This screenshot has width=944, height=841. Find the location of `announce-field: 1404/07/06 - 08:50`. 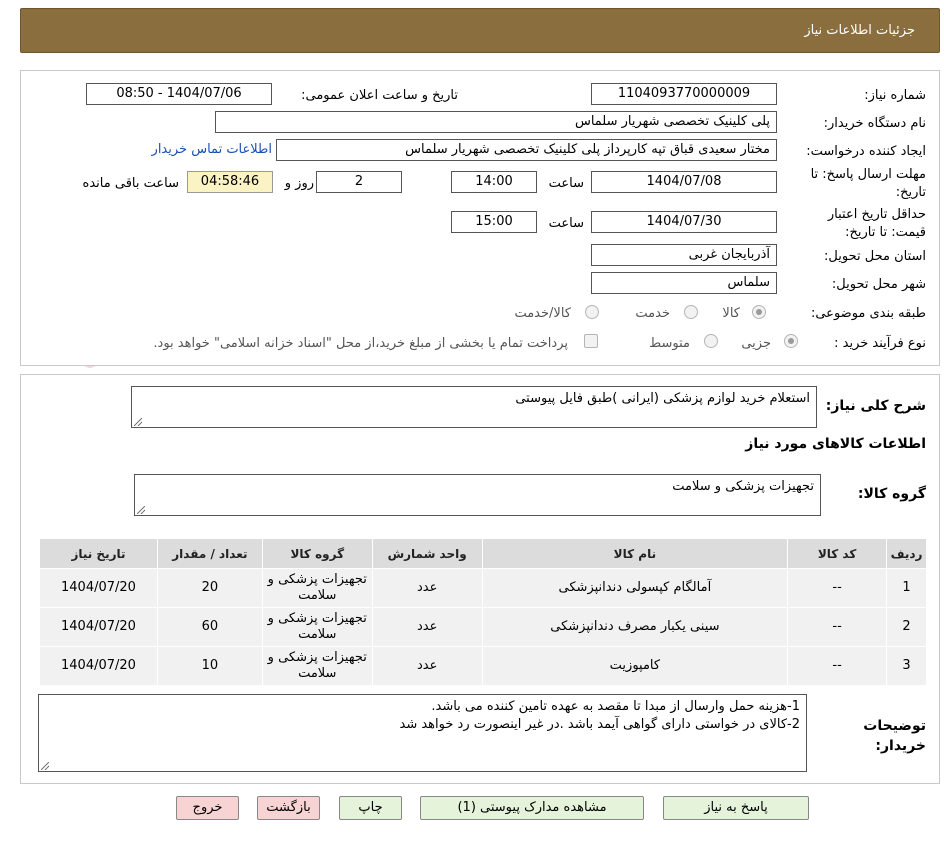

announce-field: 1404/07/06 - 08:50 is located at coordinates (179, 94).